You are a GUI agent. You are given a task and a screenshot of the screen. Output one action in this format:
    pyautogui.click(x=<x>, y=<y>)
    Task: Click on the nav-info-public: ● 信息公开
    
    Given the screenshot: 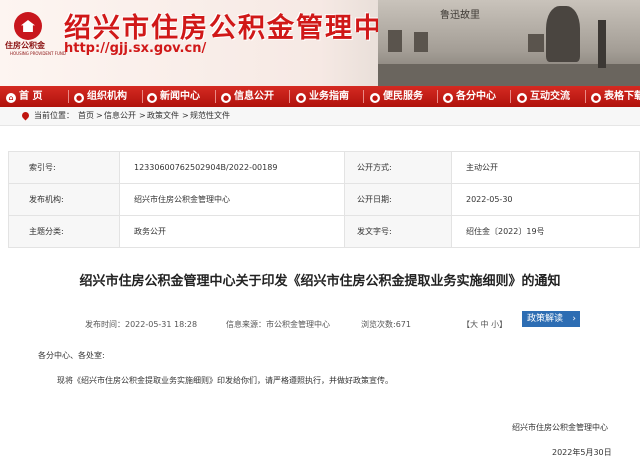 What is the action you would take?
    pyautogui.click(x=247, y=96)
    